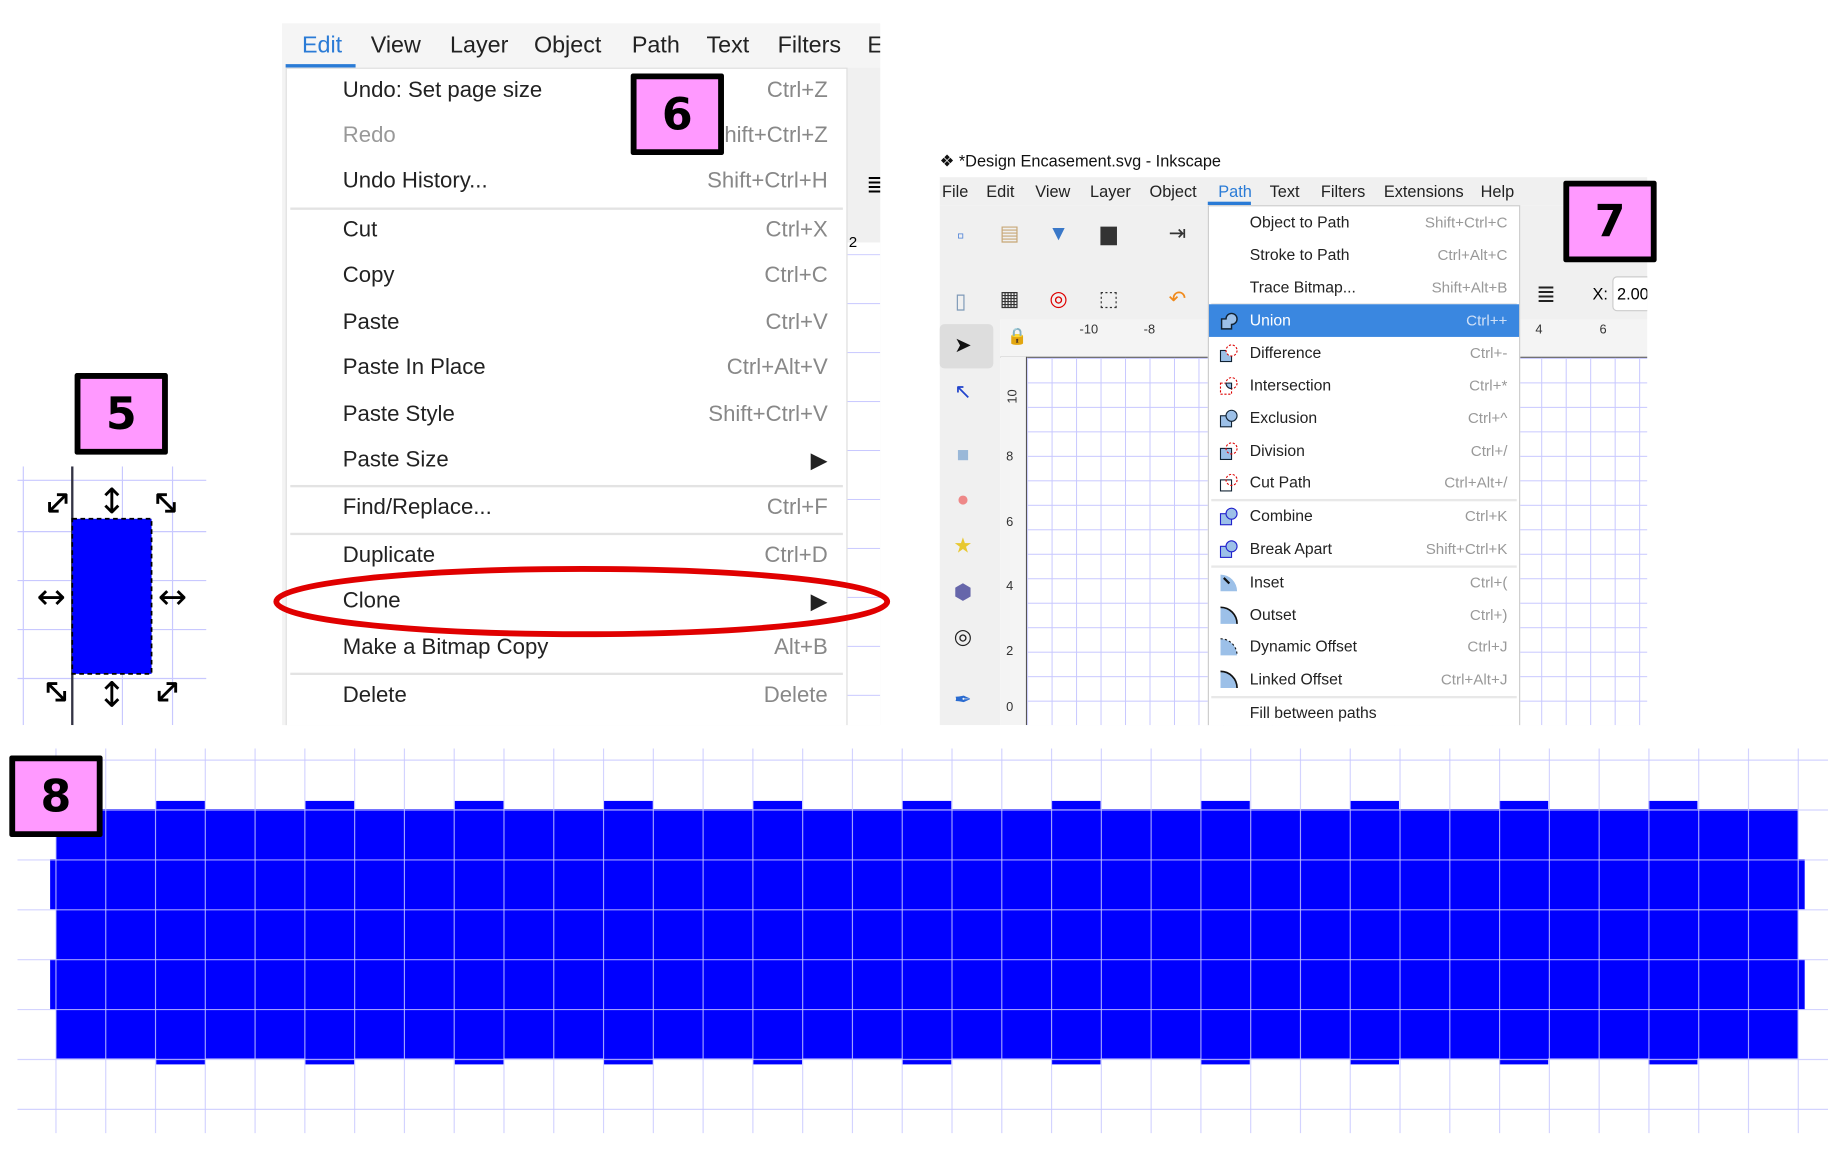 Image resolution: width=1828 pixels, height=1158 pixels. I want to click on submenu-arrow-icon: ▶, so click(819, 461).